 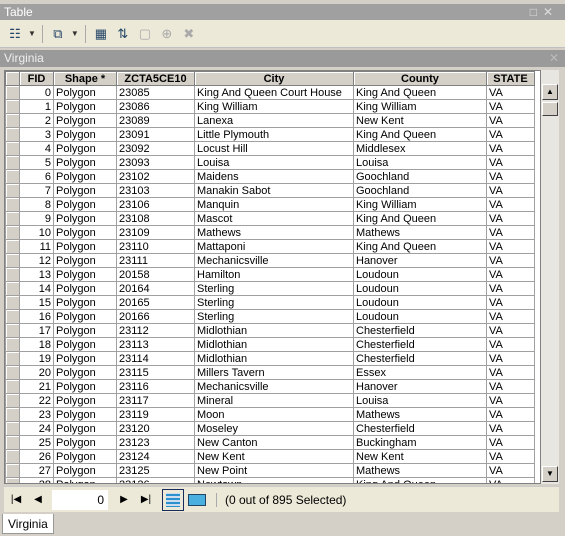 What do you see at coordinates (155, 470) in the screenshot?
I see `table-cell: 23125` at bounding box center [155, 470].